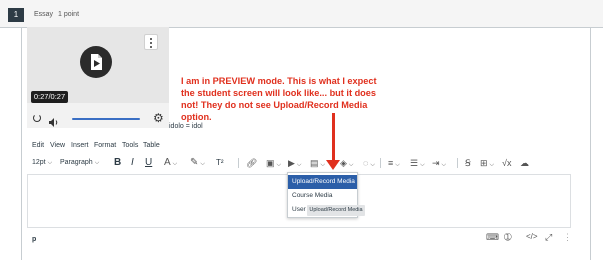  Describe the element at coordinates (37, 118) in the screenshot. I see `replay-icon` at that location.